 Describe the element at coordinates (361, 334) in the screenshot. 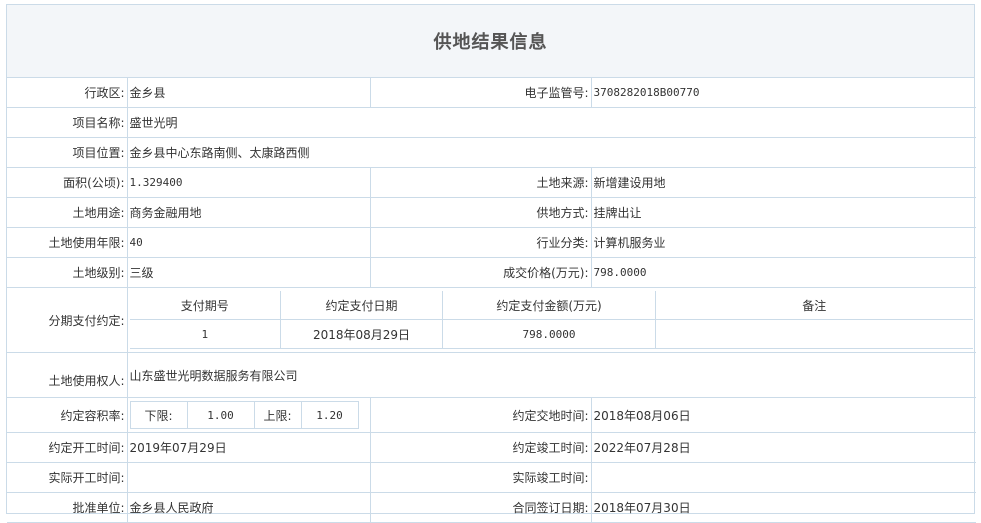

I see `installment-date: 2018年08月29日` at that location.